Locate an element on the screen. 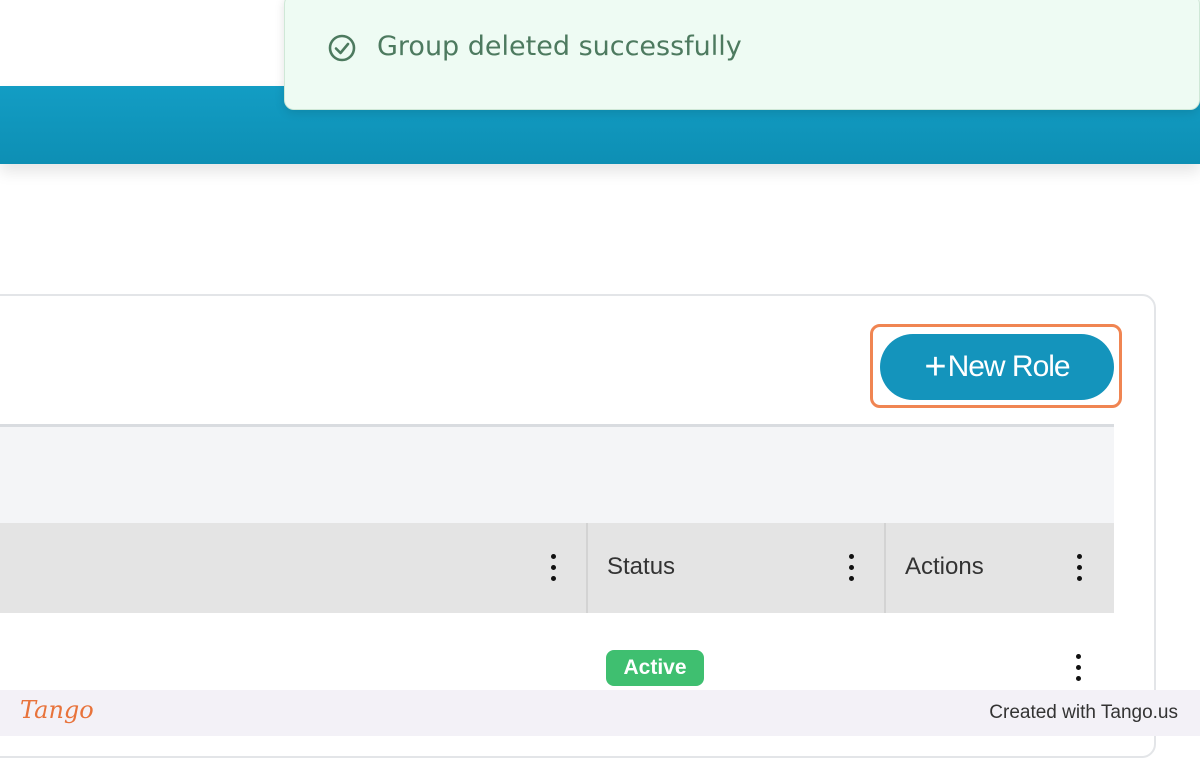  success-toast: Group deleted successfully is located at coordinates (742, 55).